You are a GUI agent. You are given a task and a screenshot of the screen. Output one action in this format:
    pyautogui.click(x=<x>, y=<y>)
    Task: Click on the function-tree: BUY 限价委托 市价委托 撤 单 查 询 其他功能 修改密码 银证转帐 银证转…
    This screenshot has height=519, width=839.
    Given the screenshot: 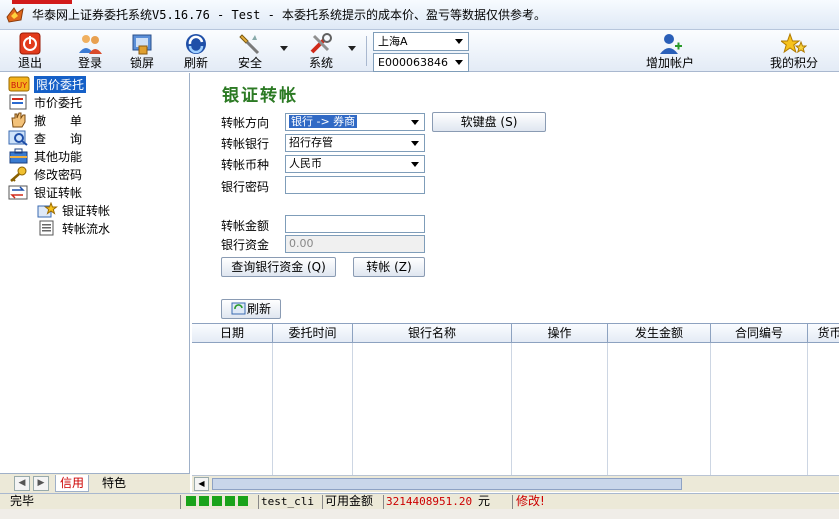 What is the action you would take?
    pyautogui.click(x=98, y=156)
    